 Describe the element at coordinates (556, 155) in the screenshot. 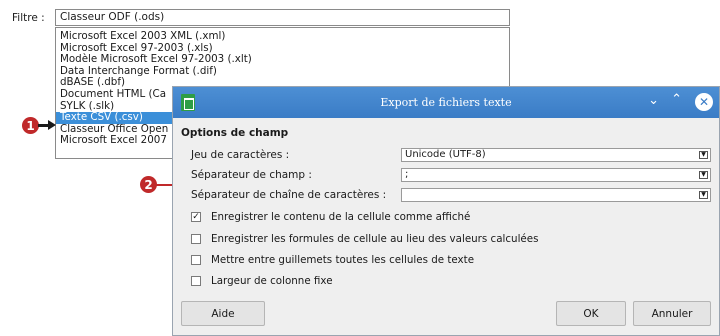

I see `charset-select: Unicode (UTF-8) ▼` at that location.